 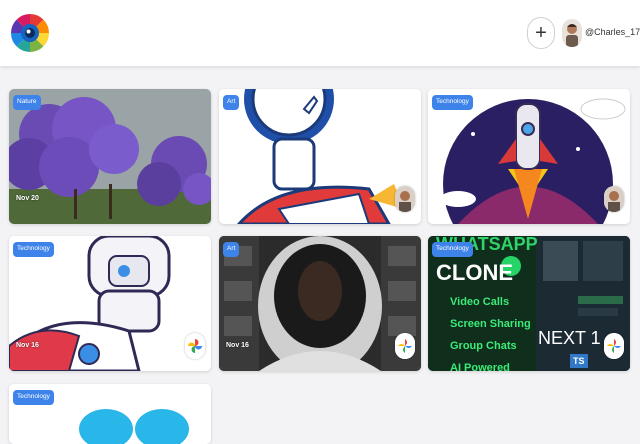 I want to click on username-label: @Charles_17, so click(x=612, y=32).